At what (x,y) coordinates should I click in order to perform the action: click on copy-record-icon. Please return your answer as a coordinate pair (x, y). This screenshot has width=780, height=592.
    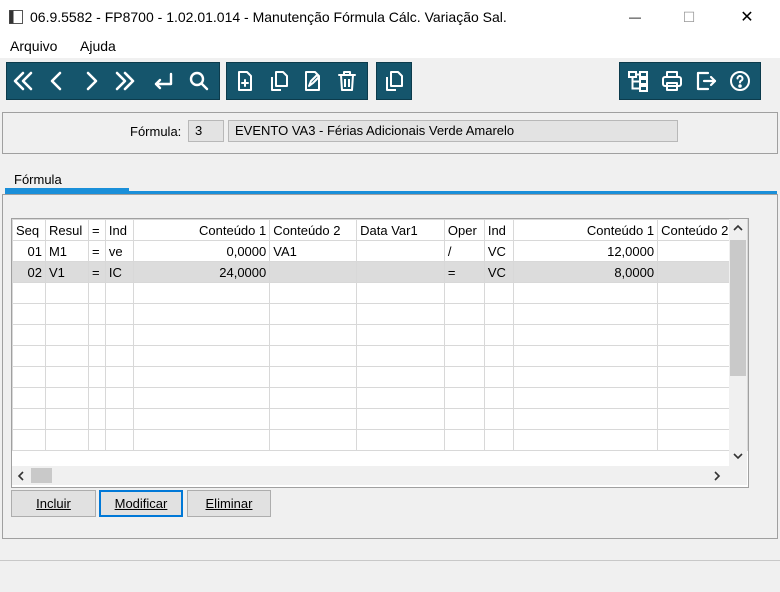
    Looking at the image, I should click on (279, 81).